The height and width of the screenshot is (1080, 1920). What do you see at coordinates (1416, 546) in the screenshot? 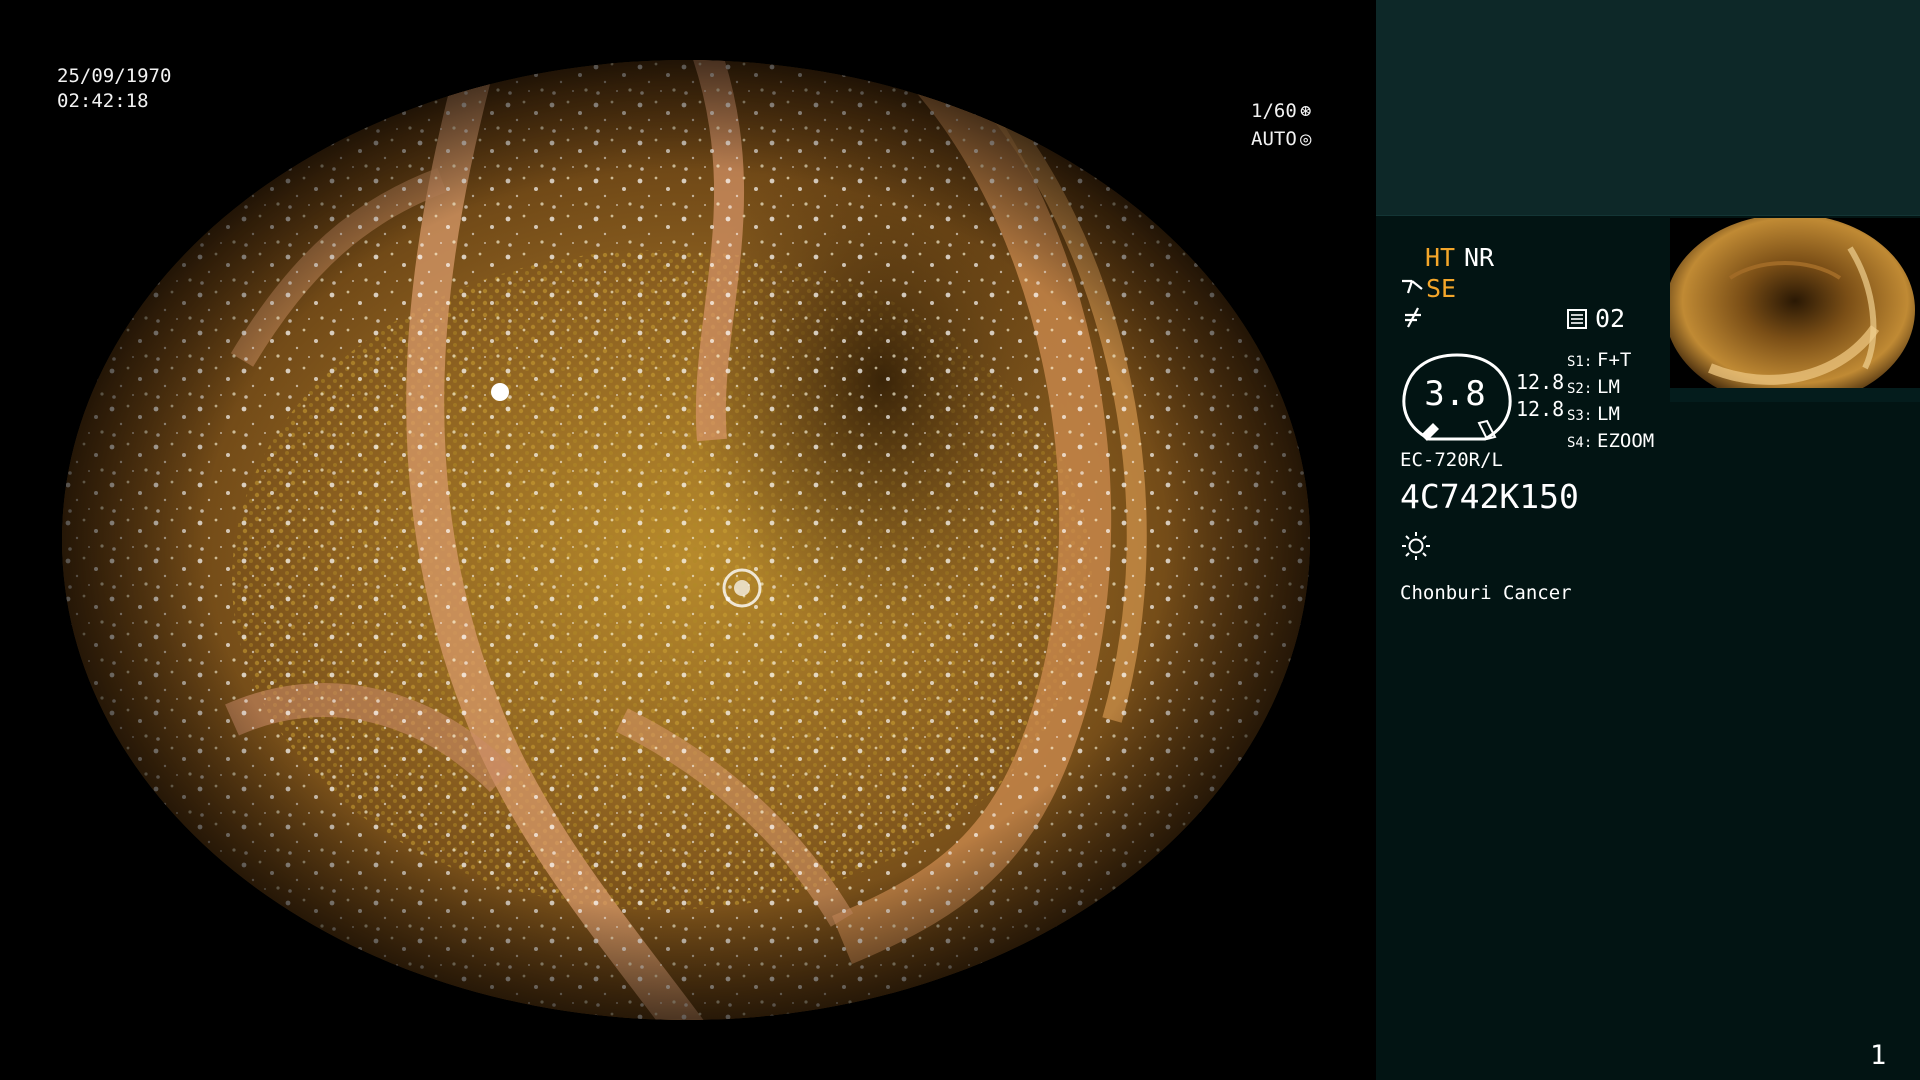
I see `light-source-icon` at bounding box center [1416, 546].